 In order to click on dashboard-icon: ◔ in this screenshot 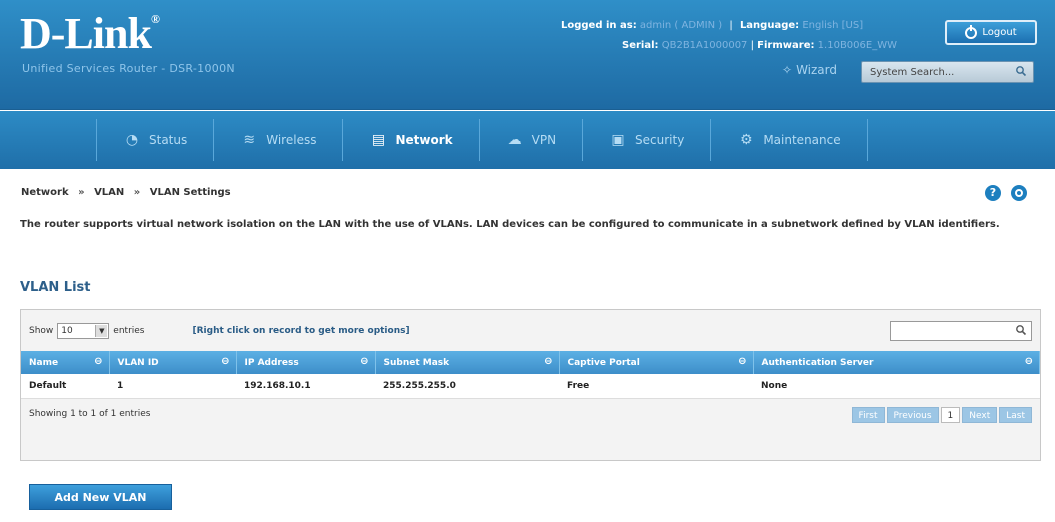, I will do `click(132, 140)`.